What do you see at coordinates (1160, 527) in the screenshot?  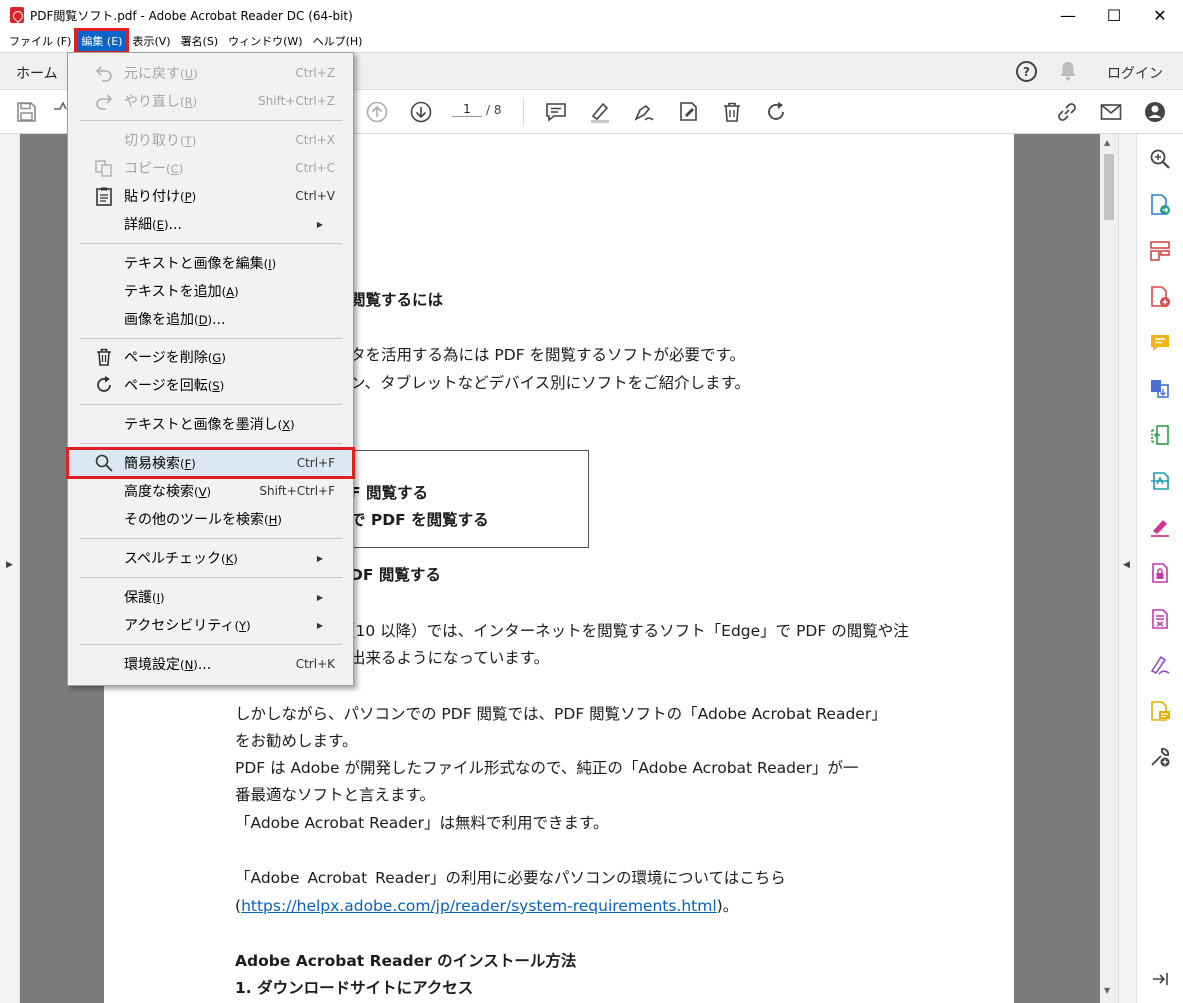 I see `fill-and-sign-icon` at bounding box center [1160, 527].